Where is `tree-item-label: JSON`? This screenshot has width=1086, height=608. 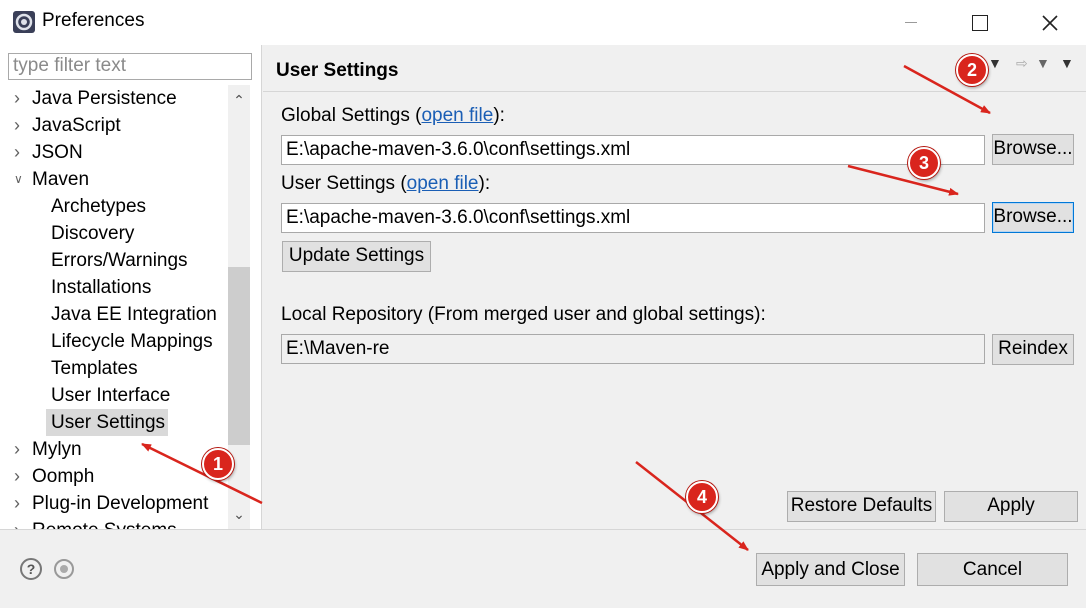
tree-item-label: JSON is located at coordinates (57, 152).